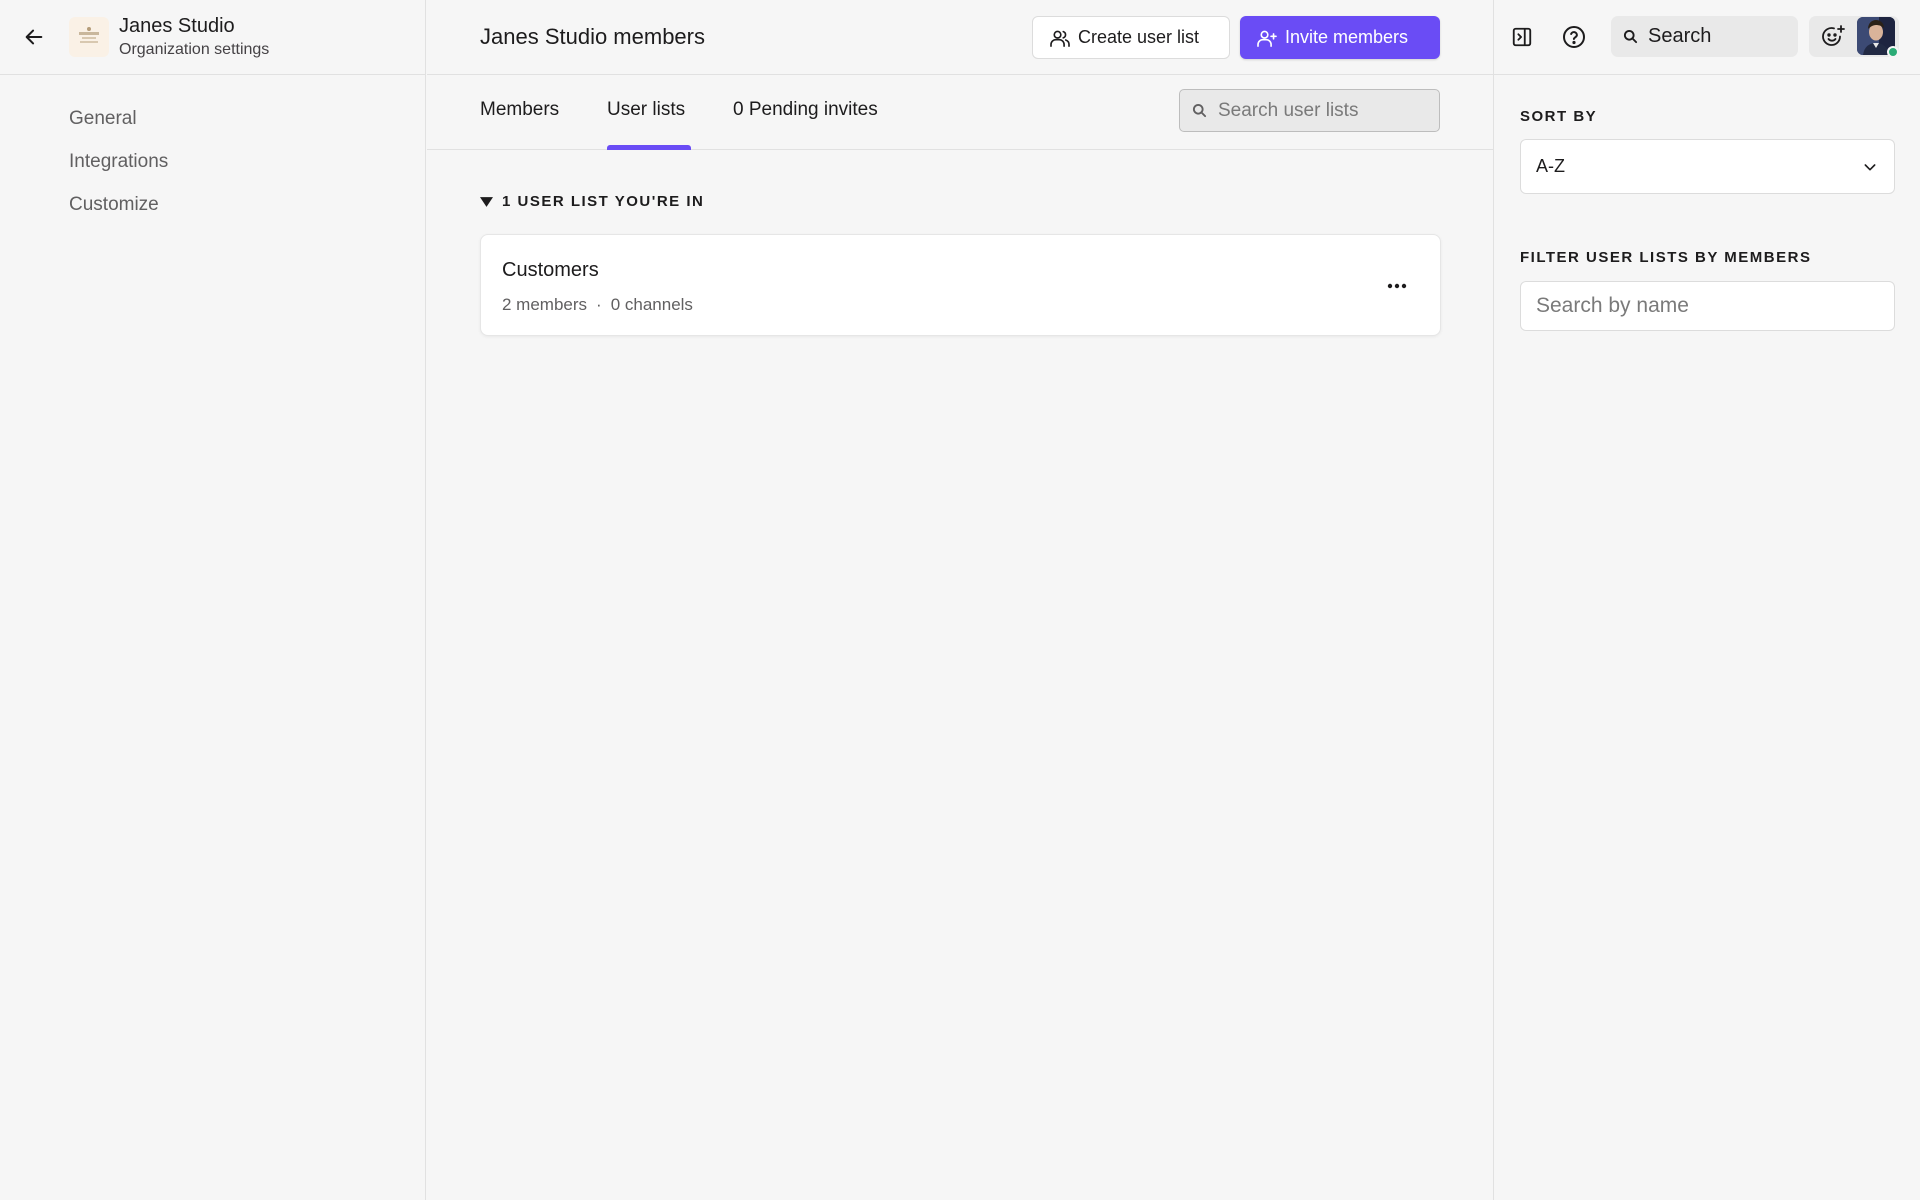 The height and width of the screenshot is (1200, 1920). Describe the element at coordinates (212, 204) in the screenshot. I see `nav-item-customize: Customize` at that location.